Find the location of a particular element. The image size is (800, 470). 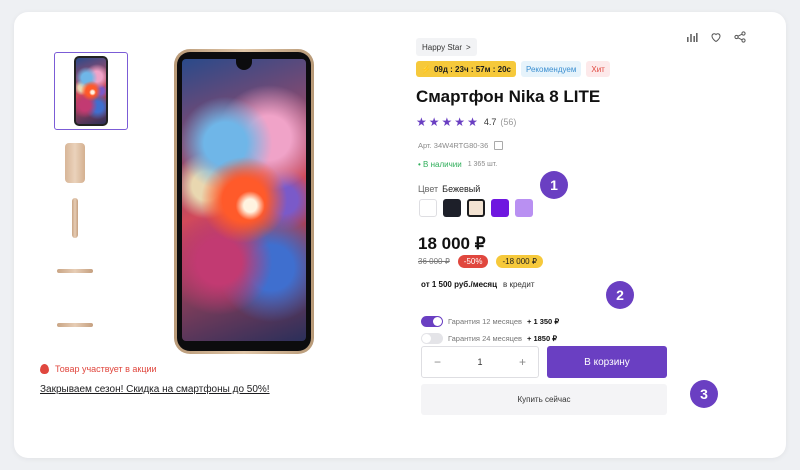

share-icon is located at coordinates (740, 36).